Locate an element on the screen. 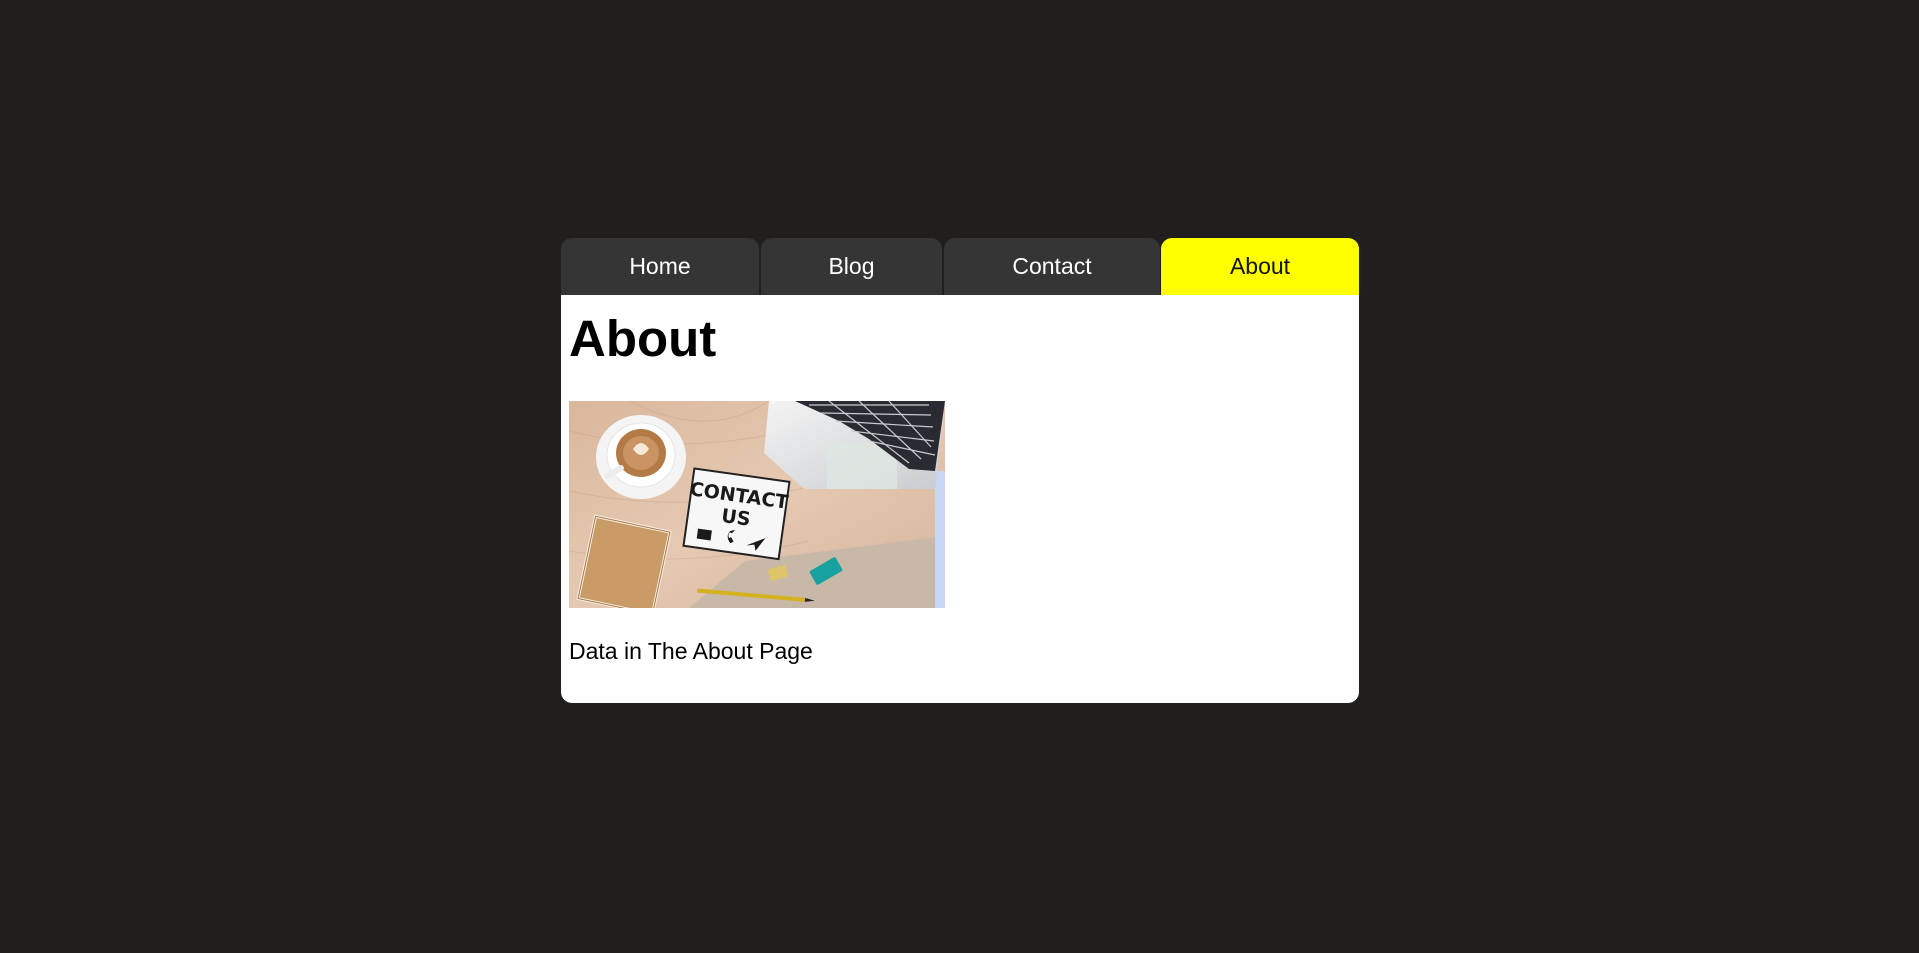 Image resolution: width=1919 pixels, height=953 pixels. lightbox-text-line2: US is located at coordinates (736, 518).